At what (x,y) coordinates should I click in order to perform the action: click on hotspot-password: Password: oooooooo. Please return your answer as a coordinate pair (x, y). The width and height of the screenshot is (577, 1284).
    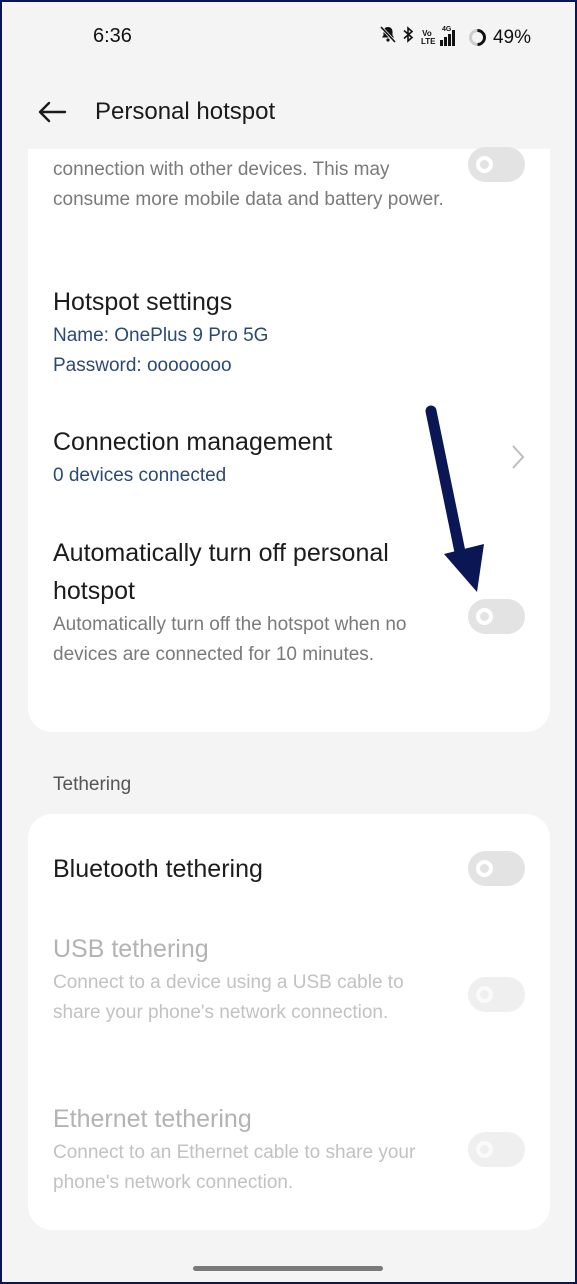
    Looking at the image, I should click on (142, 365).